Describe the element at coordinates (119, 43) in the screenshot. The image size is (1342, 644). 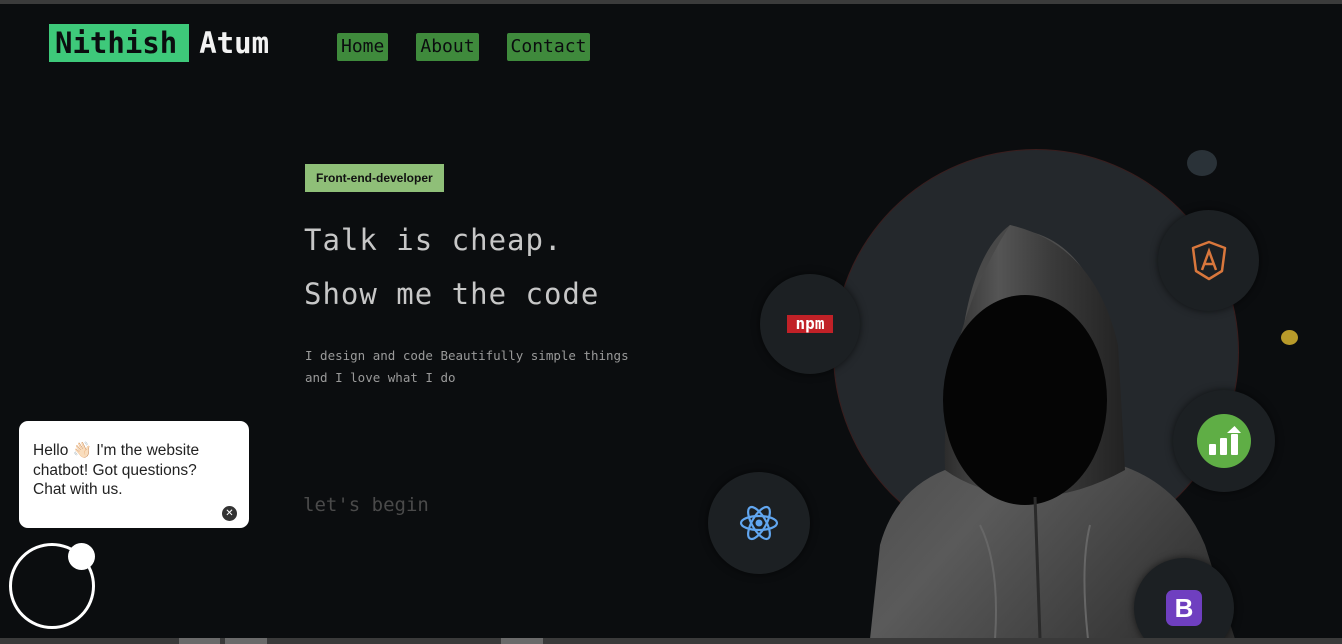
I see `brand-first-name: Nithish` at that location.